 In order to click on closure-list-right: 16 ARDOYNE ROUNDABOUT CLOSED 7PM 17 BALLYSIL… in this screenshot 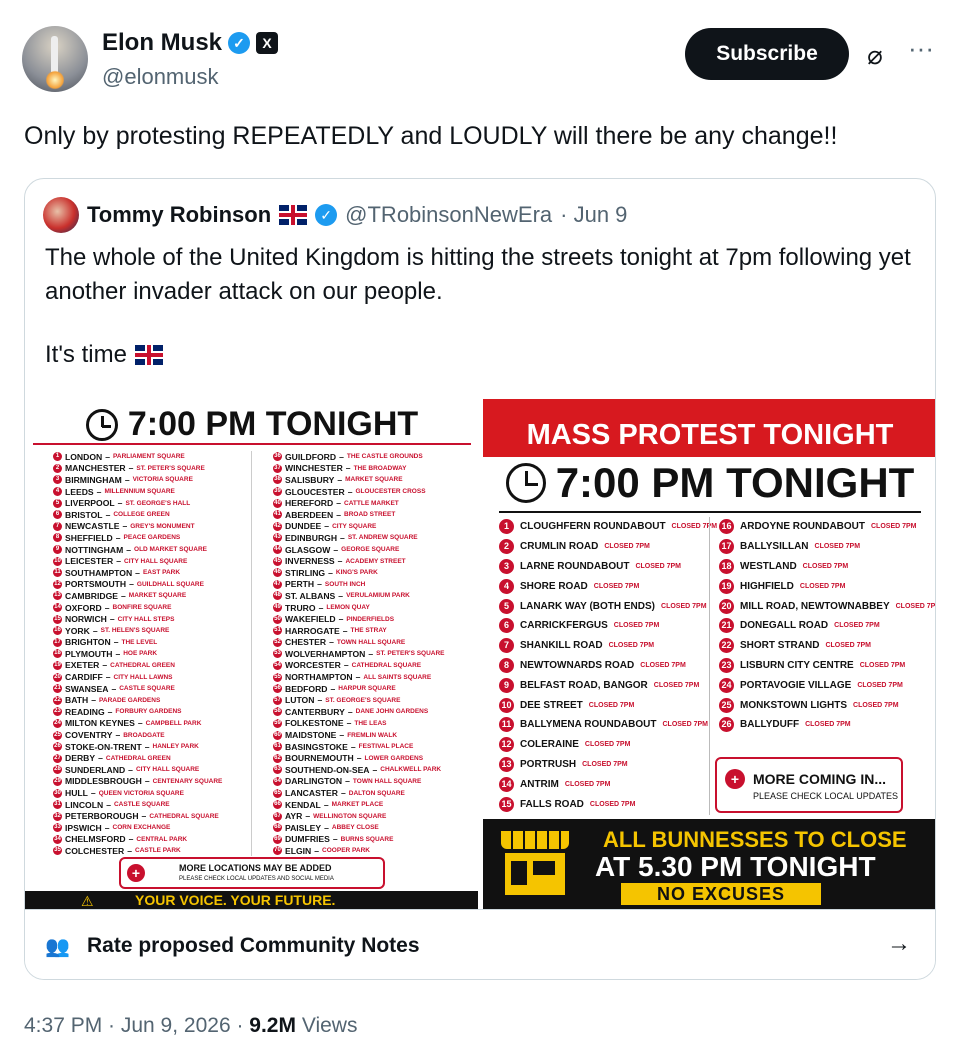, I will do `click(827, 626)`.